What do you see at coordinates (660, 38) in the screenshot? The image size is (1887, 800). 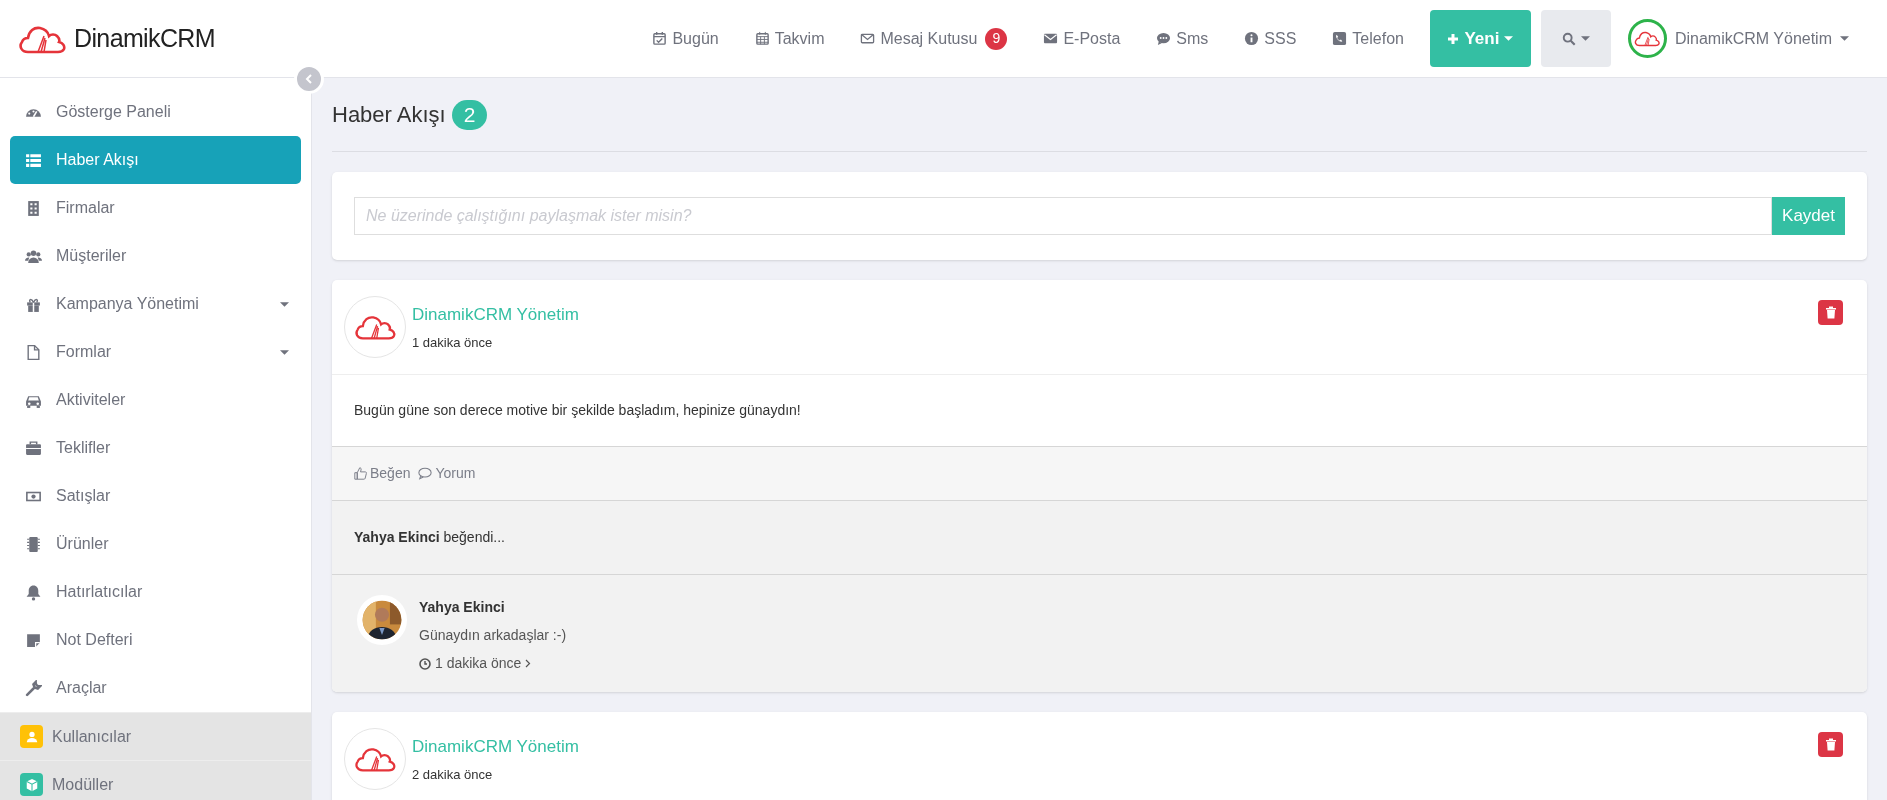 I see `calendar-check-icon` at bounding box center [660, 38].